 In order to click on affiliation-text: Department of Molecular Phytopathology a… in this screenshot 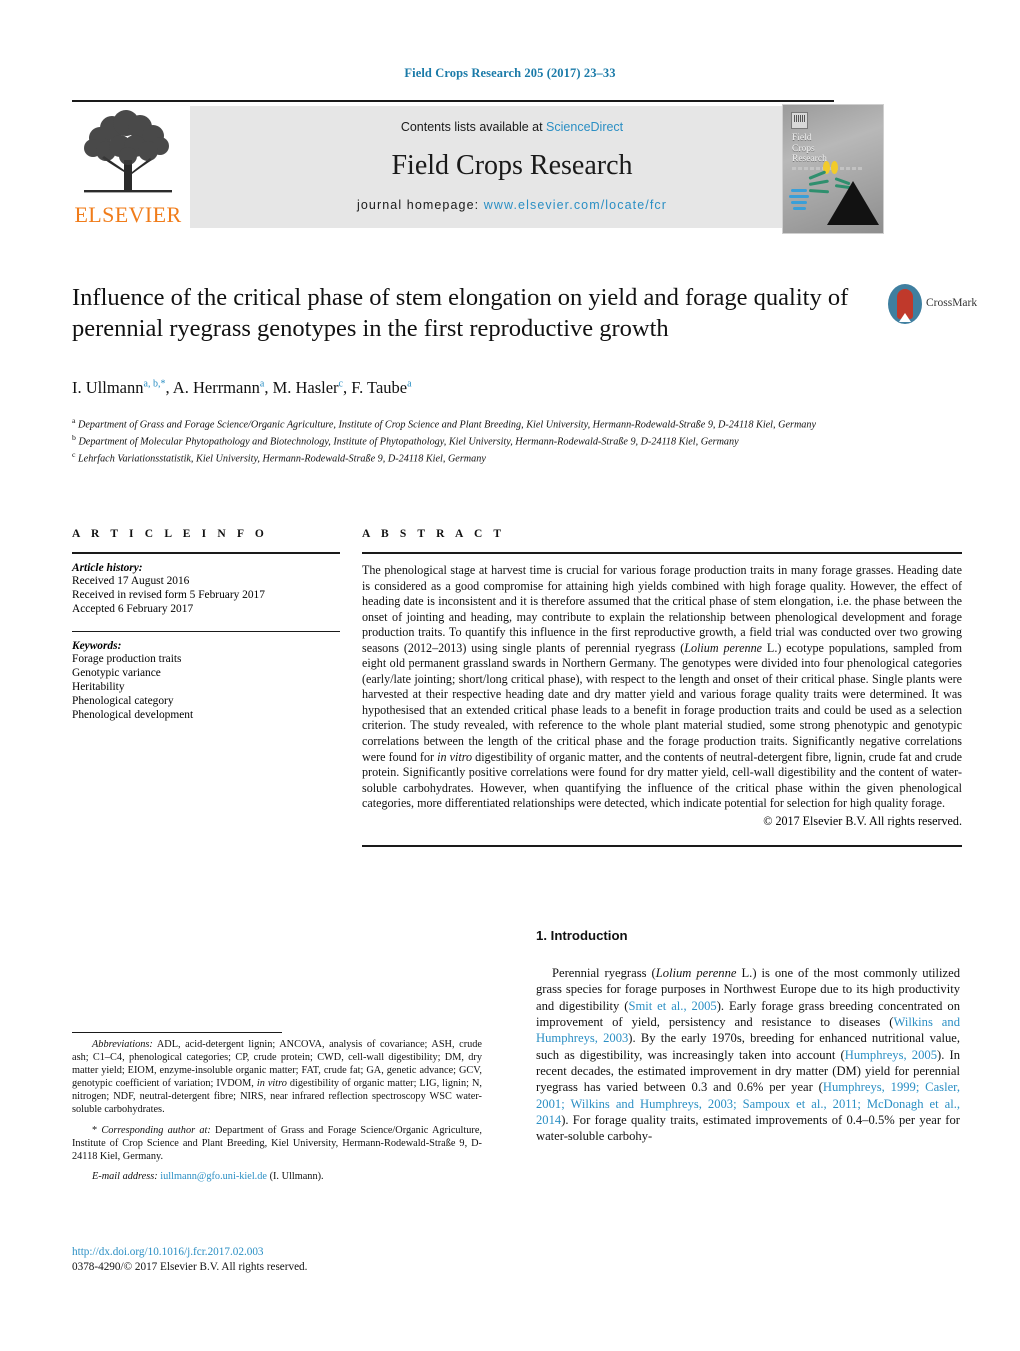, I will do `click(408, 442)`.